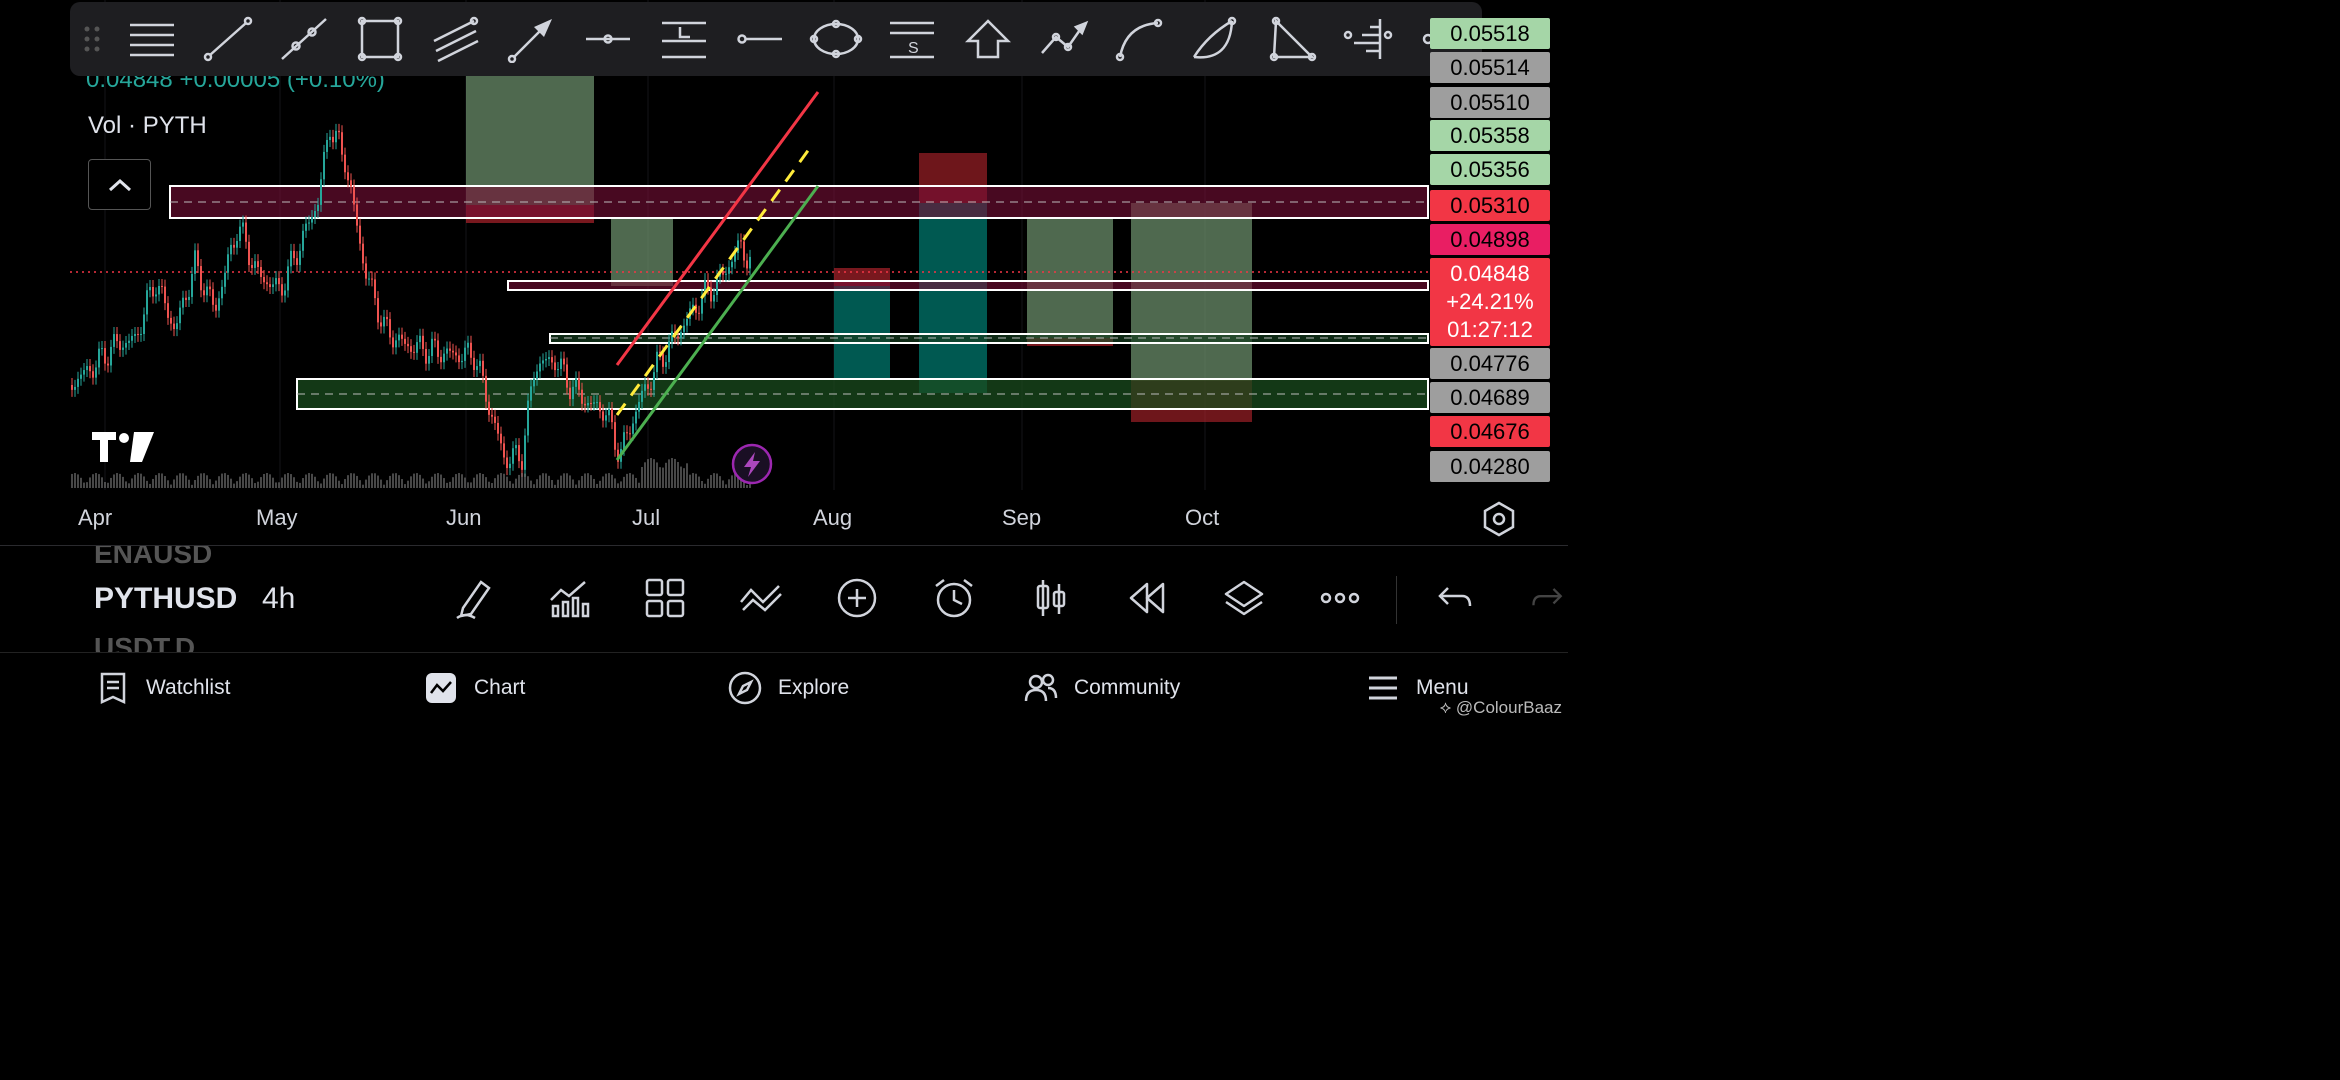 This screenshot has width=2340, height=1080. What do you see at coordinates (1368, 39) in the screenshot?
I see `tool-volume-profile` at bounding box center [1368, 39].